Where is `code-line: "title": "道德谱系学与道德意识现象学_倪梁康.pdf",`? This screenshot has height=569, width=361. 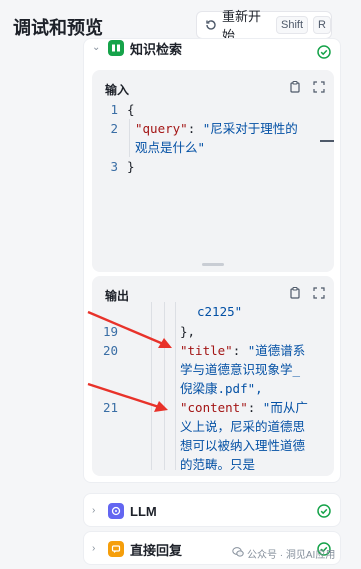 code-line: "title": "道德谱系学与道德意识现象学_倪梁康.pdf", is located at coordinates (244, 369).